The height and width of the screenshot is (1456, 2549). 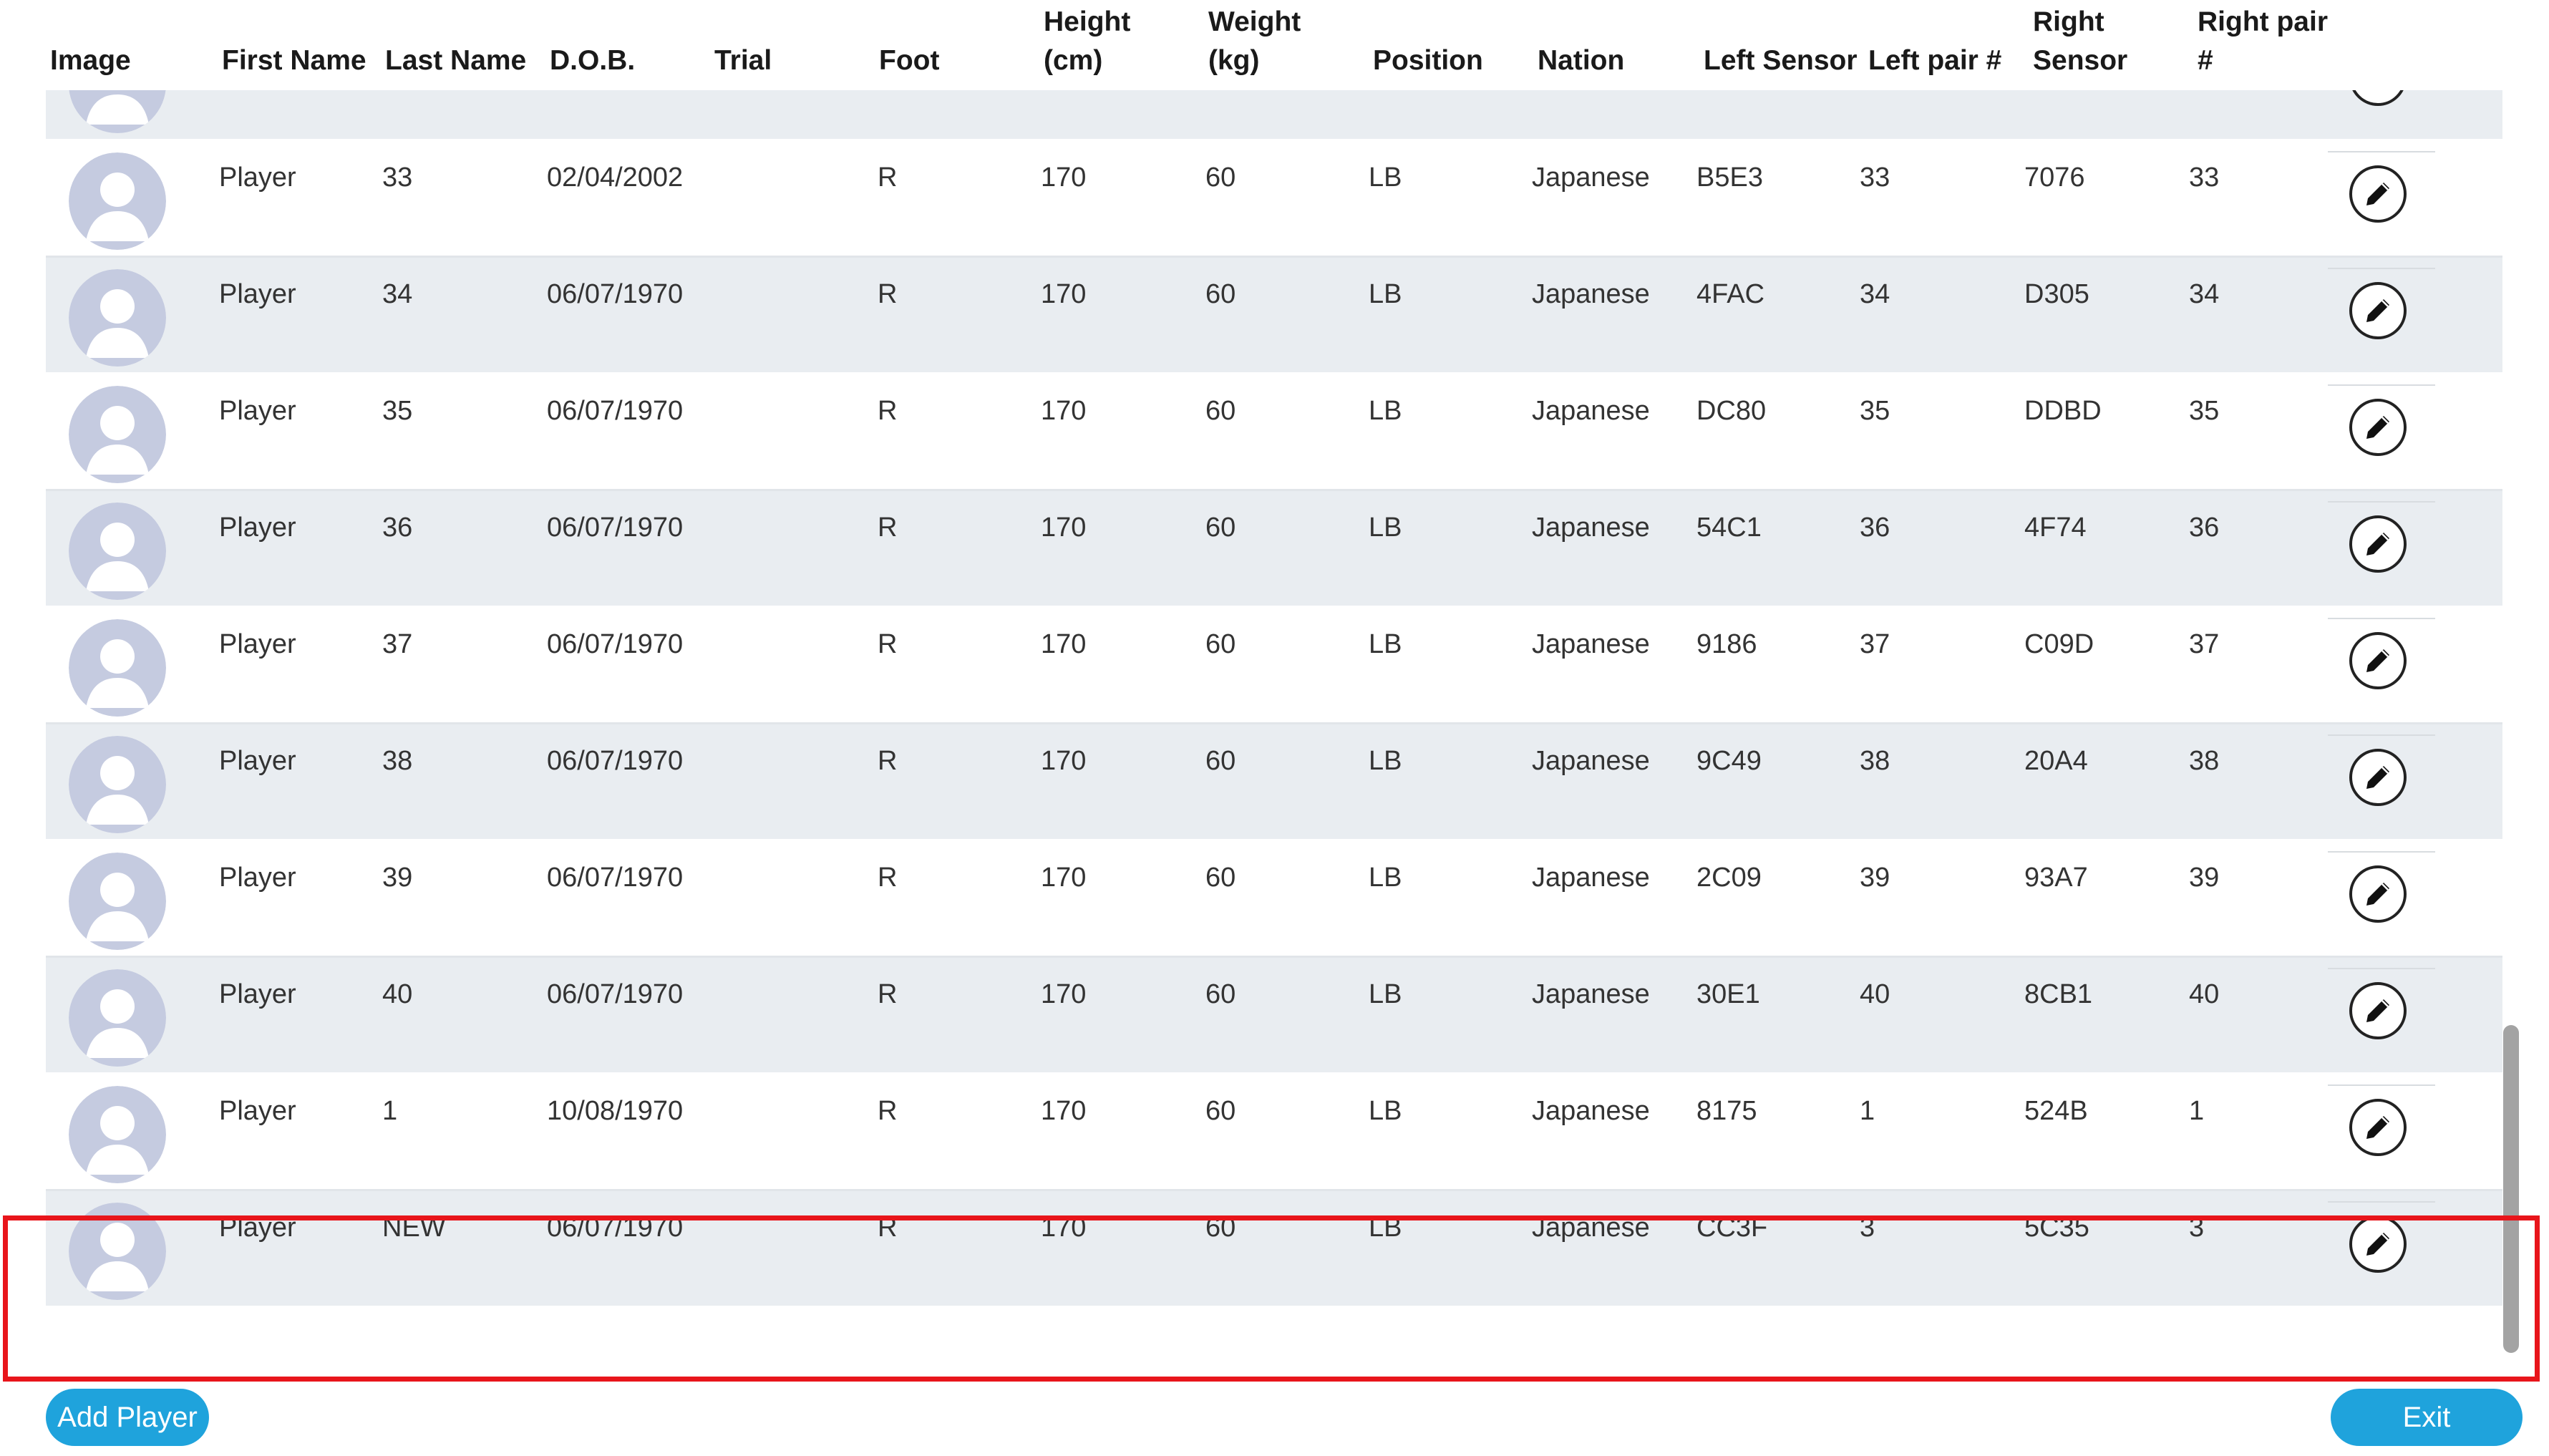 What do you see at coordinates (1729, 761) in the screenshot?
I see `cell-left-sensor: 9C49` at bounding box center [1729, 761].